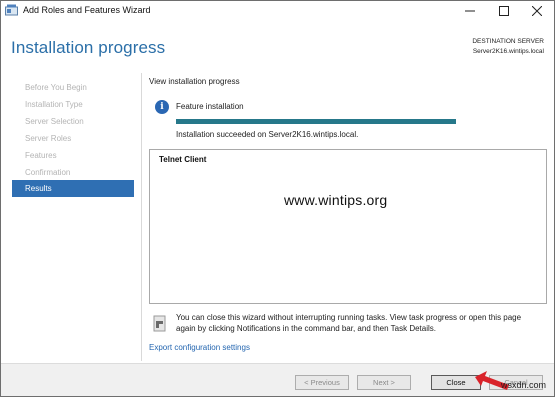  I want to click on sidebar-item-server-selection: Server Selection, so click(73, 121).